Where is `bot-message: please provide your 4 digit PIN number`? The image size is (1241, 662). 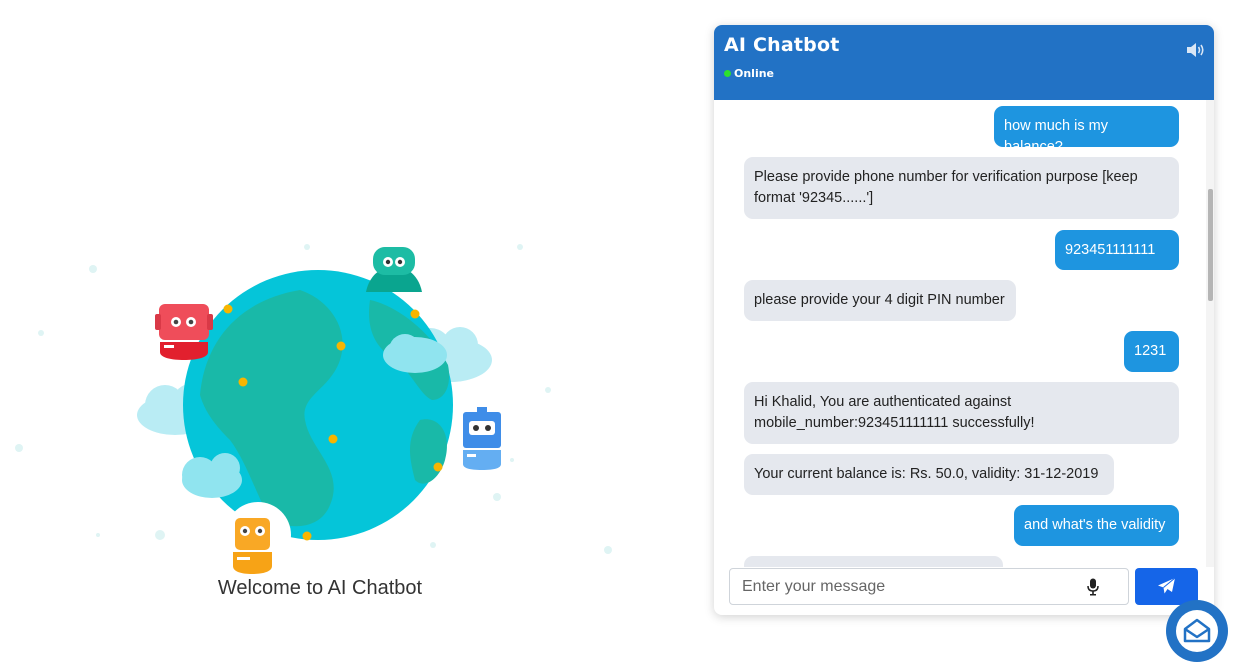
bot-message: please provide your 4 digit PIN number is located at coordinates (880, 300).